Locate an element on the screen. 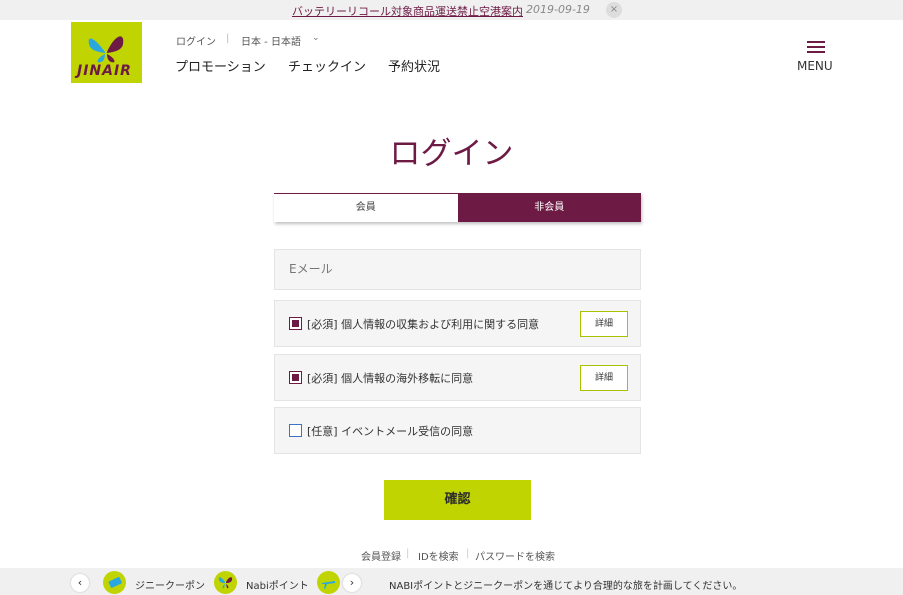 This screenshot has width=903, height=595. menu-label: MENU is located at coordinates (815, 66).